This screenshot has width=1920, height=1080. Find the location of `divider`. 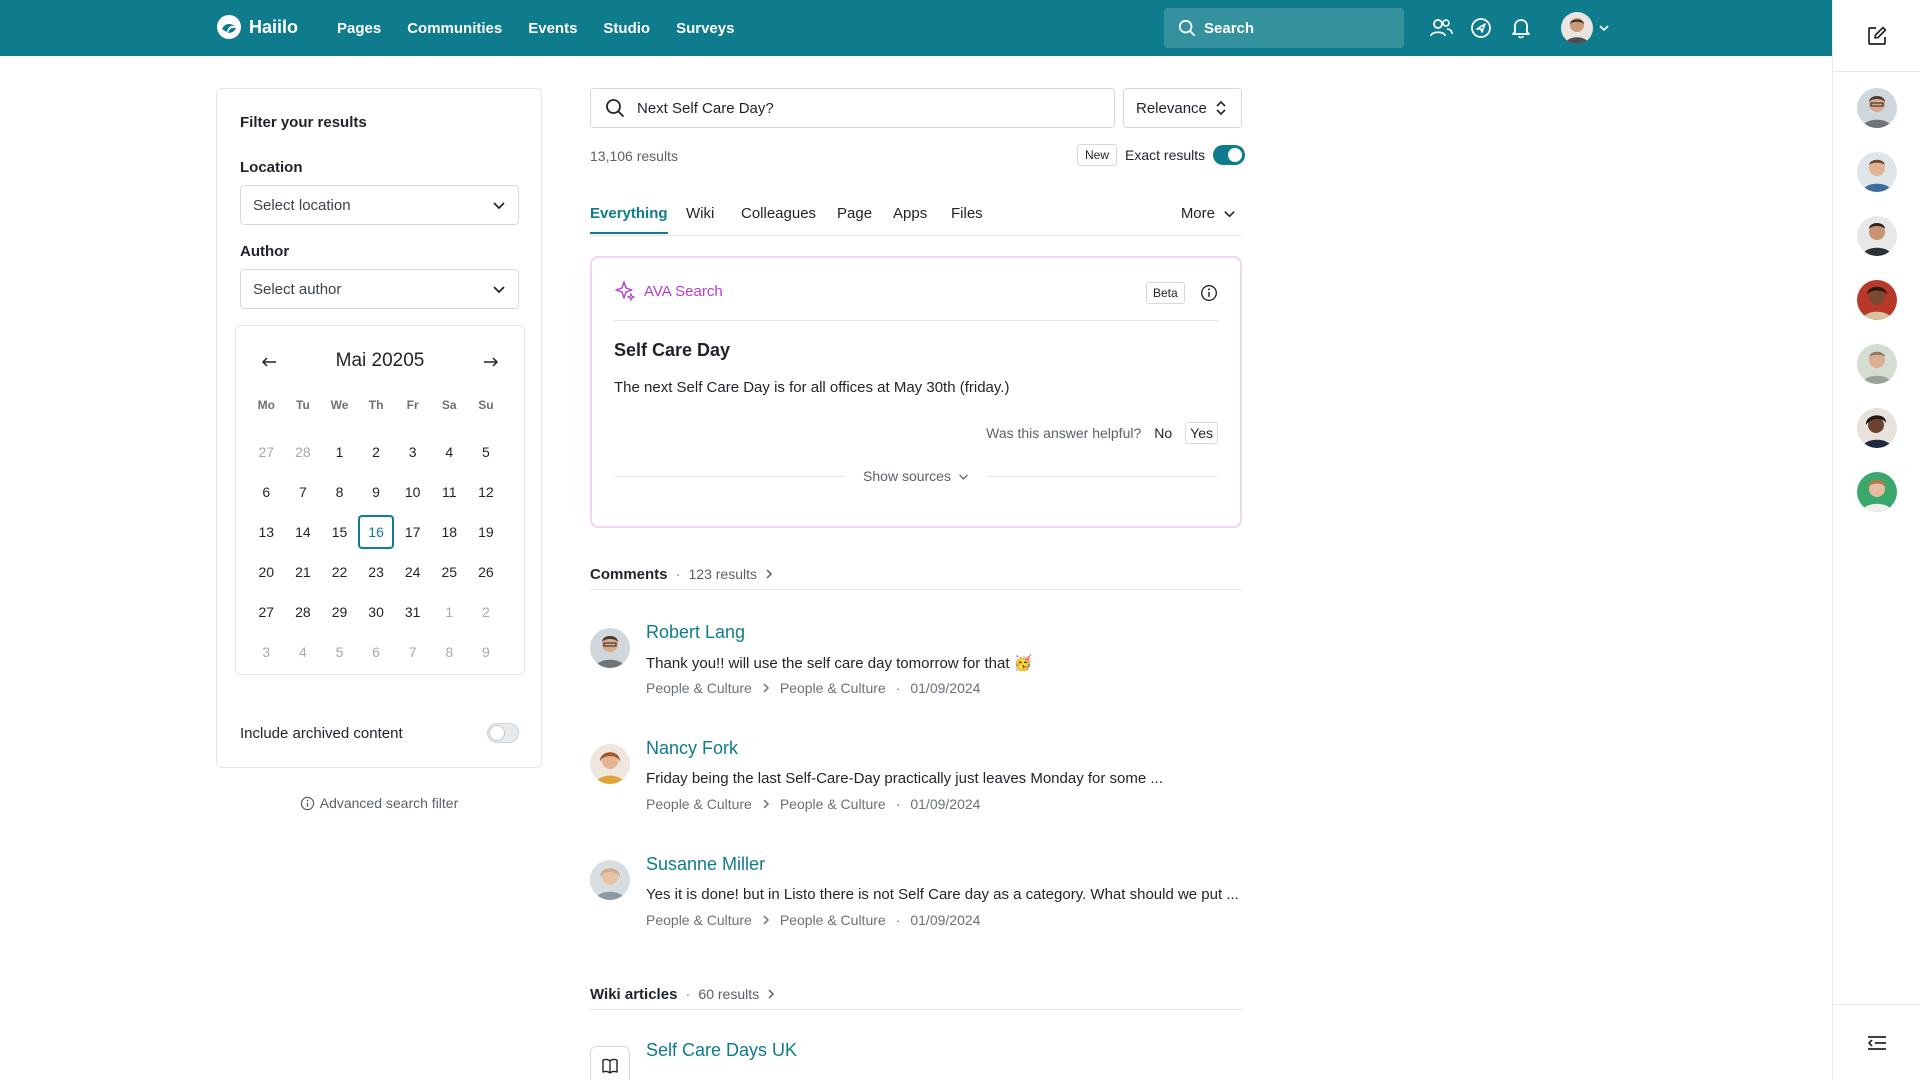

divider is located at coordinates (730, 476).